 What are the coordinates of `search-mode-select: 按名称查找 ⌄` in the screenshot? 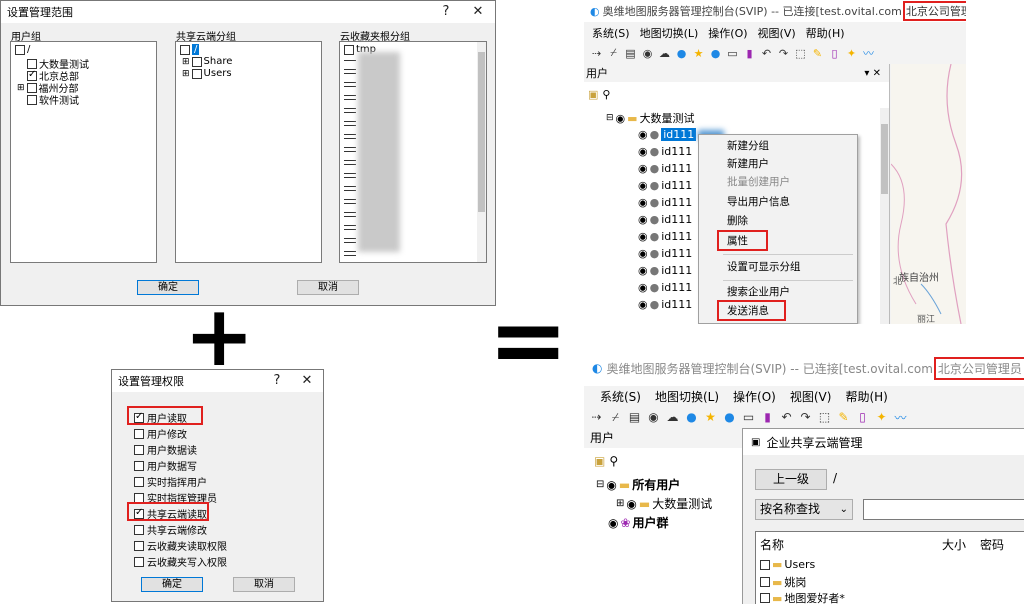 It's located at (804, 509).